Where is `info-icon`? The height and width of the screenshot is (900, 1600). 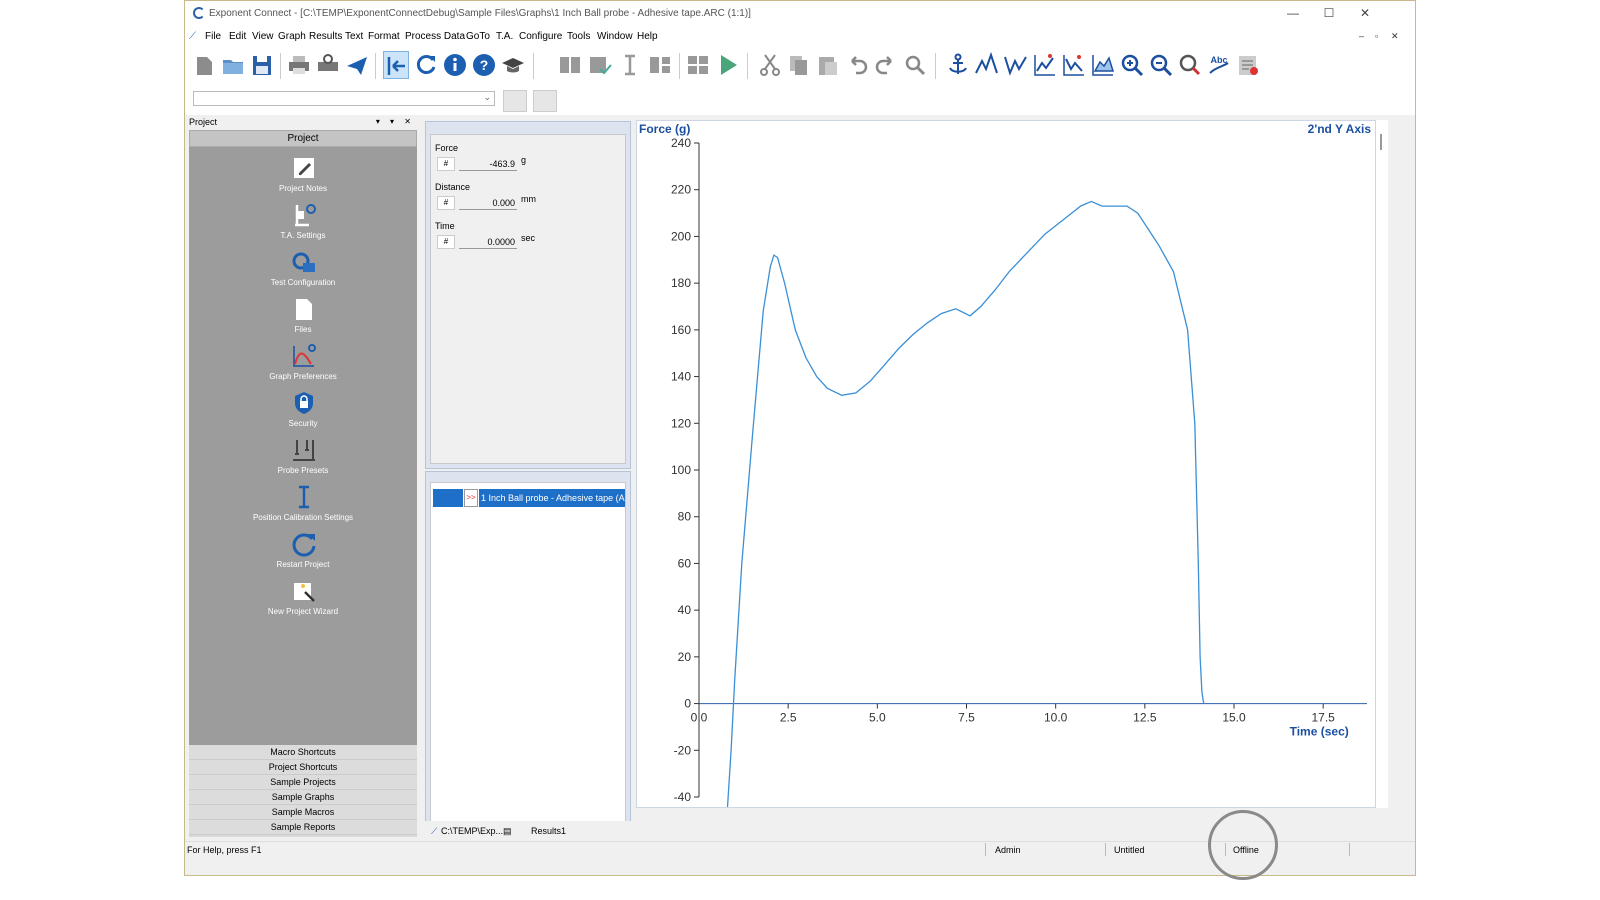 info-icon is located at coordinates (455, 65).